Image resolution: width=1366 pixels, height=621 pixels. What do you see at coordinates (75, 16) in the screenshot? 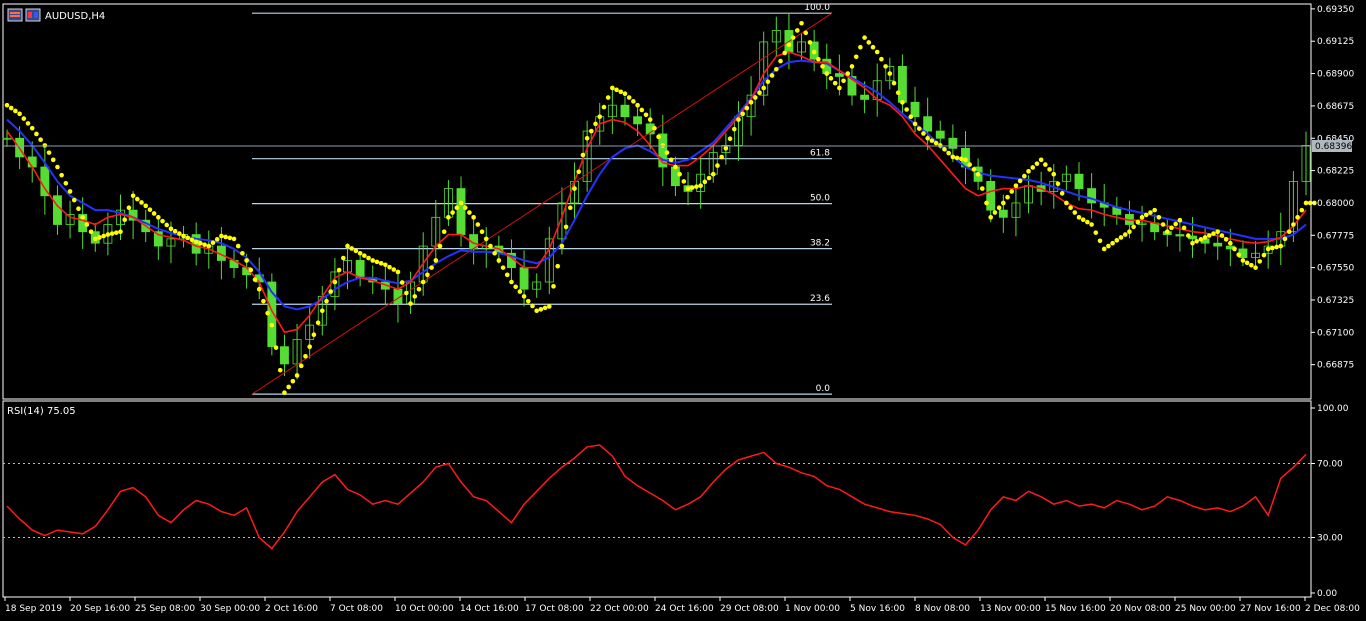
I see `symbol-title: AUDUSD,H4` at bounding box center [75, 16].